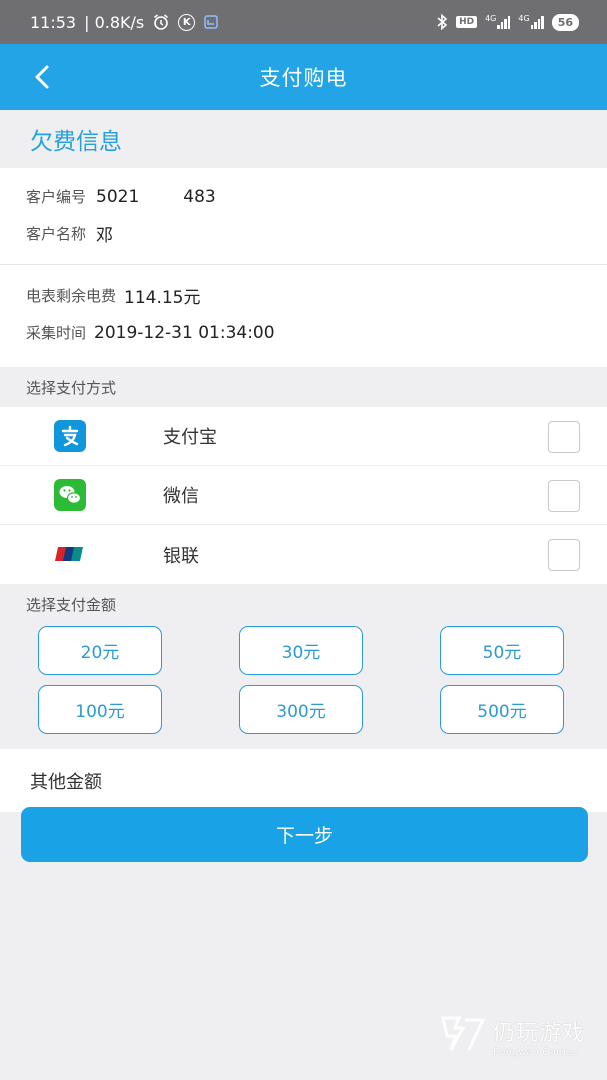  What do you see at coordinates (162, 298) in the screenshot?
I see `balance-value: 114.15元` at bounding box center [162, 298].